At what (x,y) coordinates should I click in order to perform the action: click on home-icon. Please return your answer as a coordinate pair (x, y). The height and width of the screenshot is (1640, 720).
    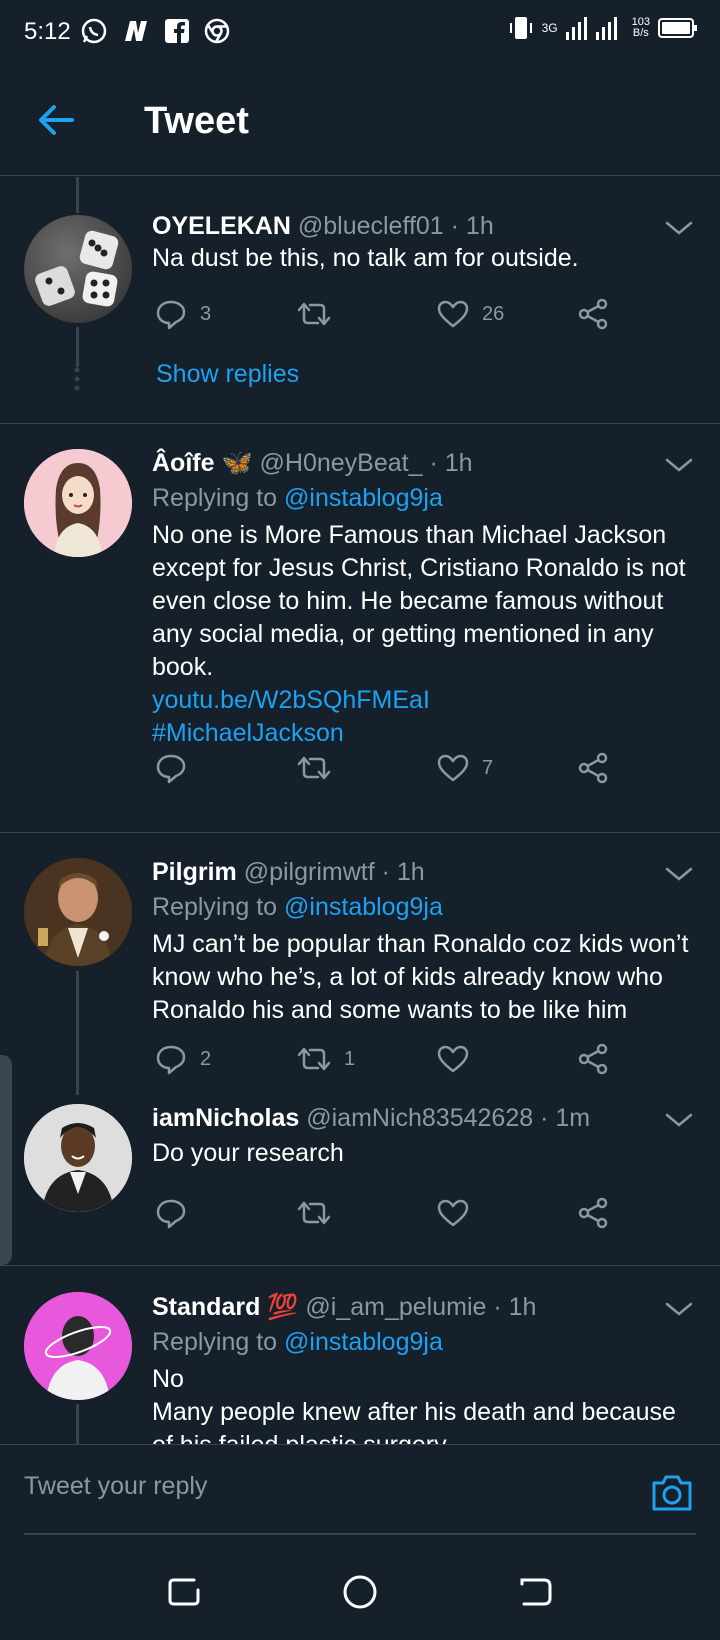
    Looking at the image, I should click on (360, 1592).